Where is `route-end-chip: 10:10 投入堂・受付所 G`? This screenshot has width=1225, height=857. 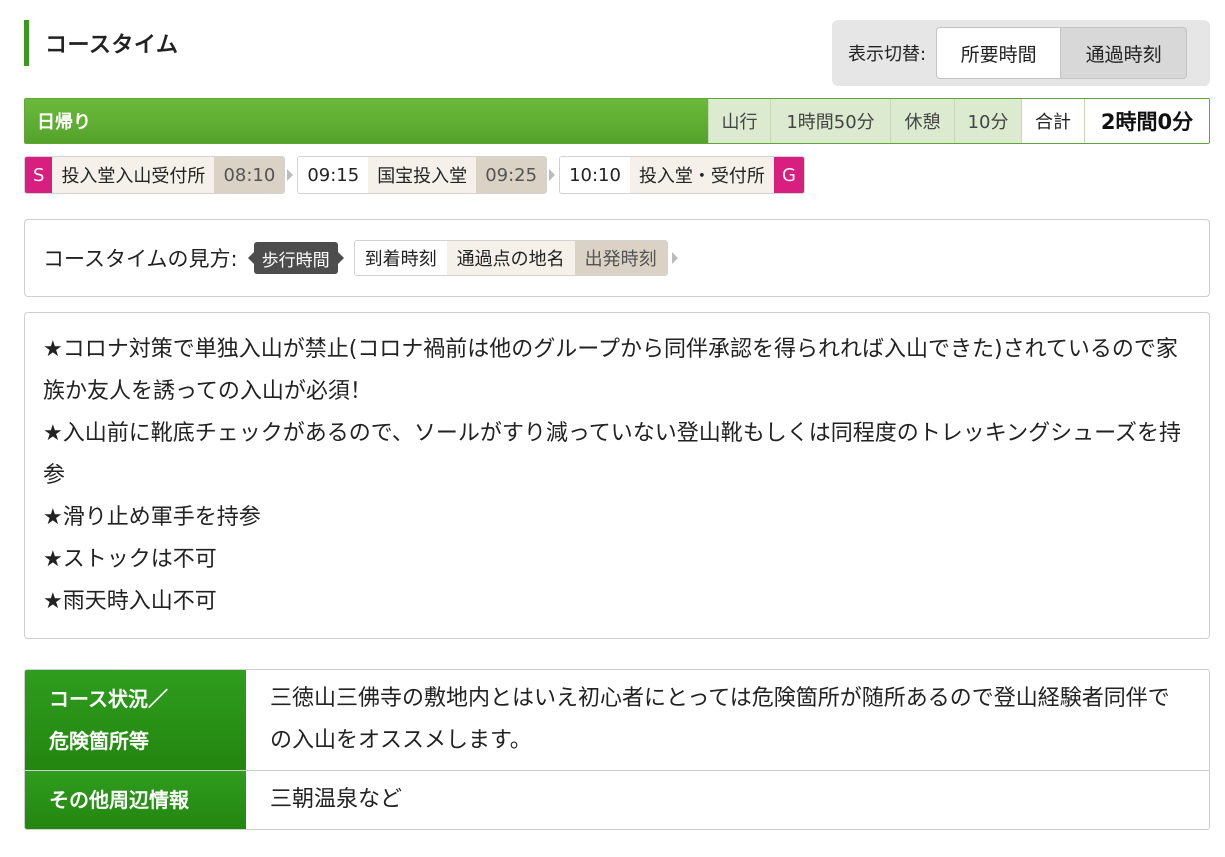 route-end-chip: 10:10 投入堂・受付所 G is located at coordinates (682, 175).